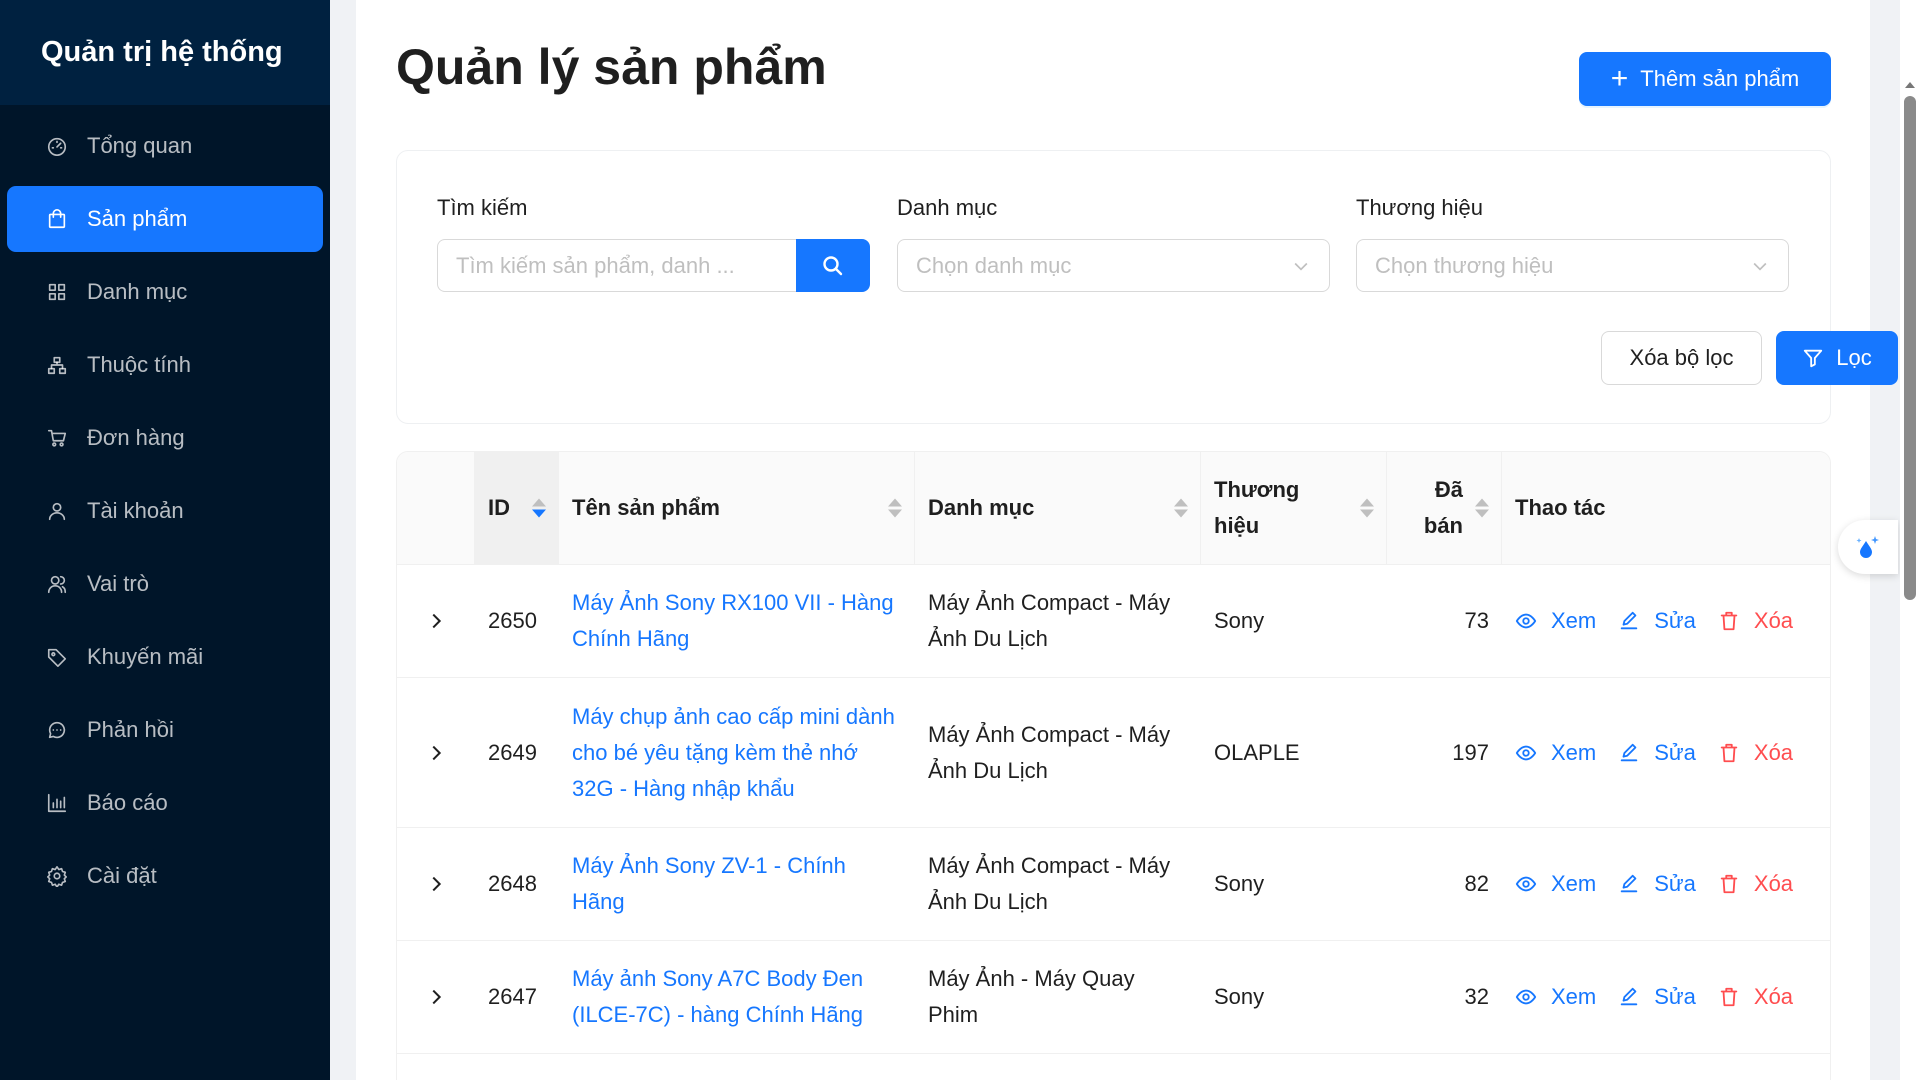  Describe the element at coordinates (737, 884) in the screenshot. I see `product-name-link: Máy Ảnh Sony ZV-1 - Chính Hãng` at that location.